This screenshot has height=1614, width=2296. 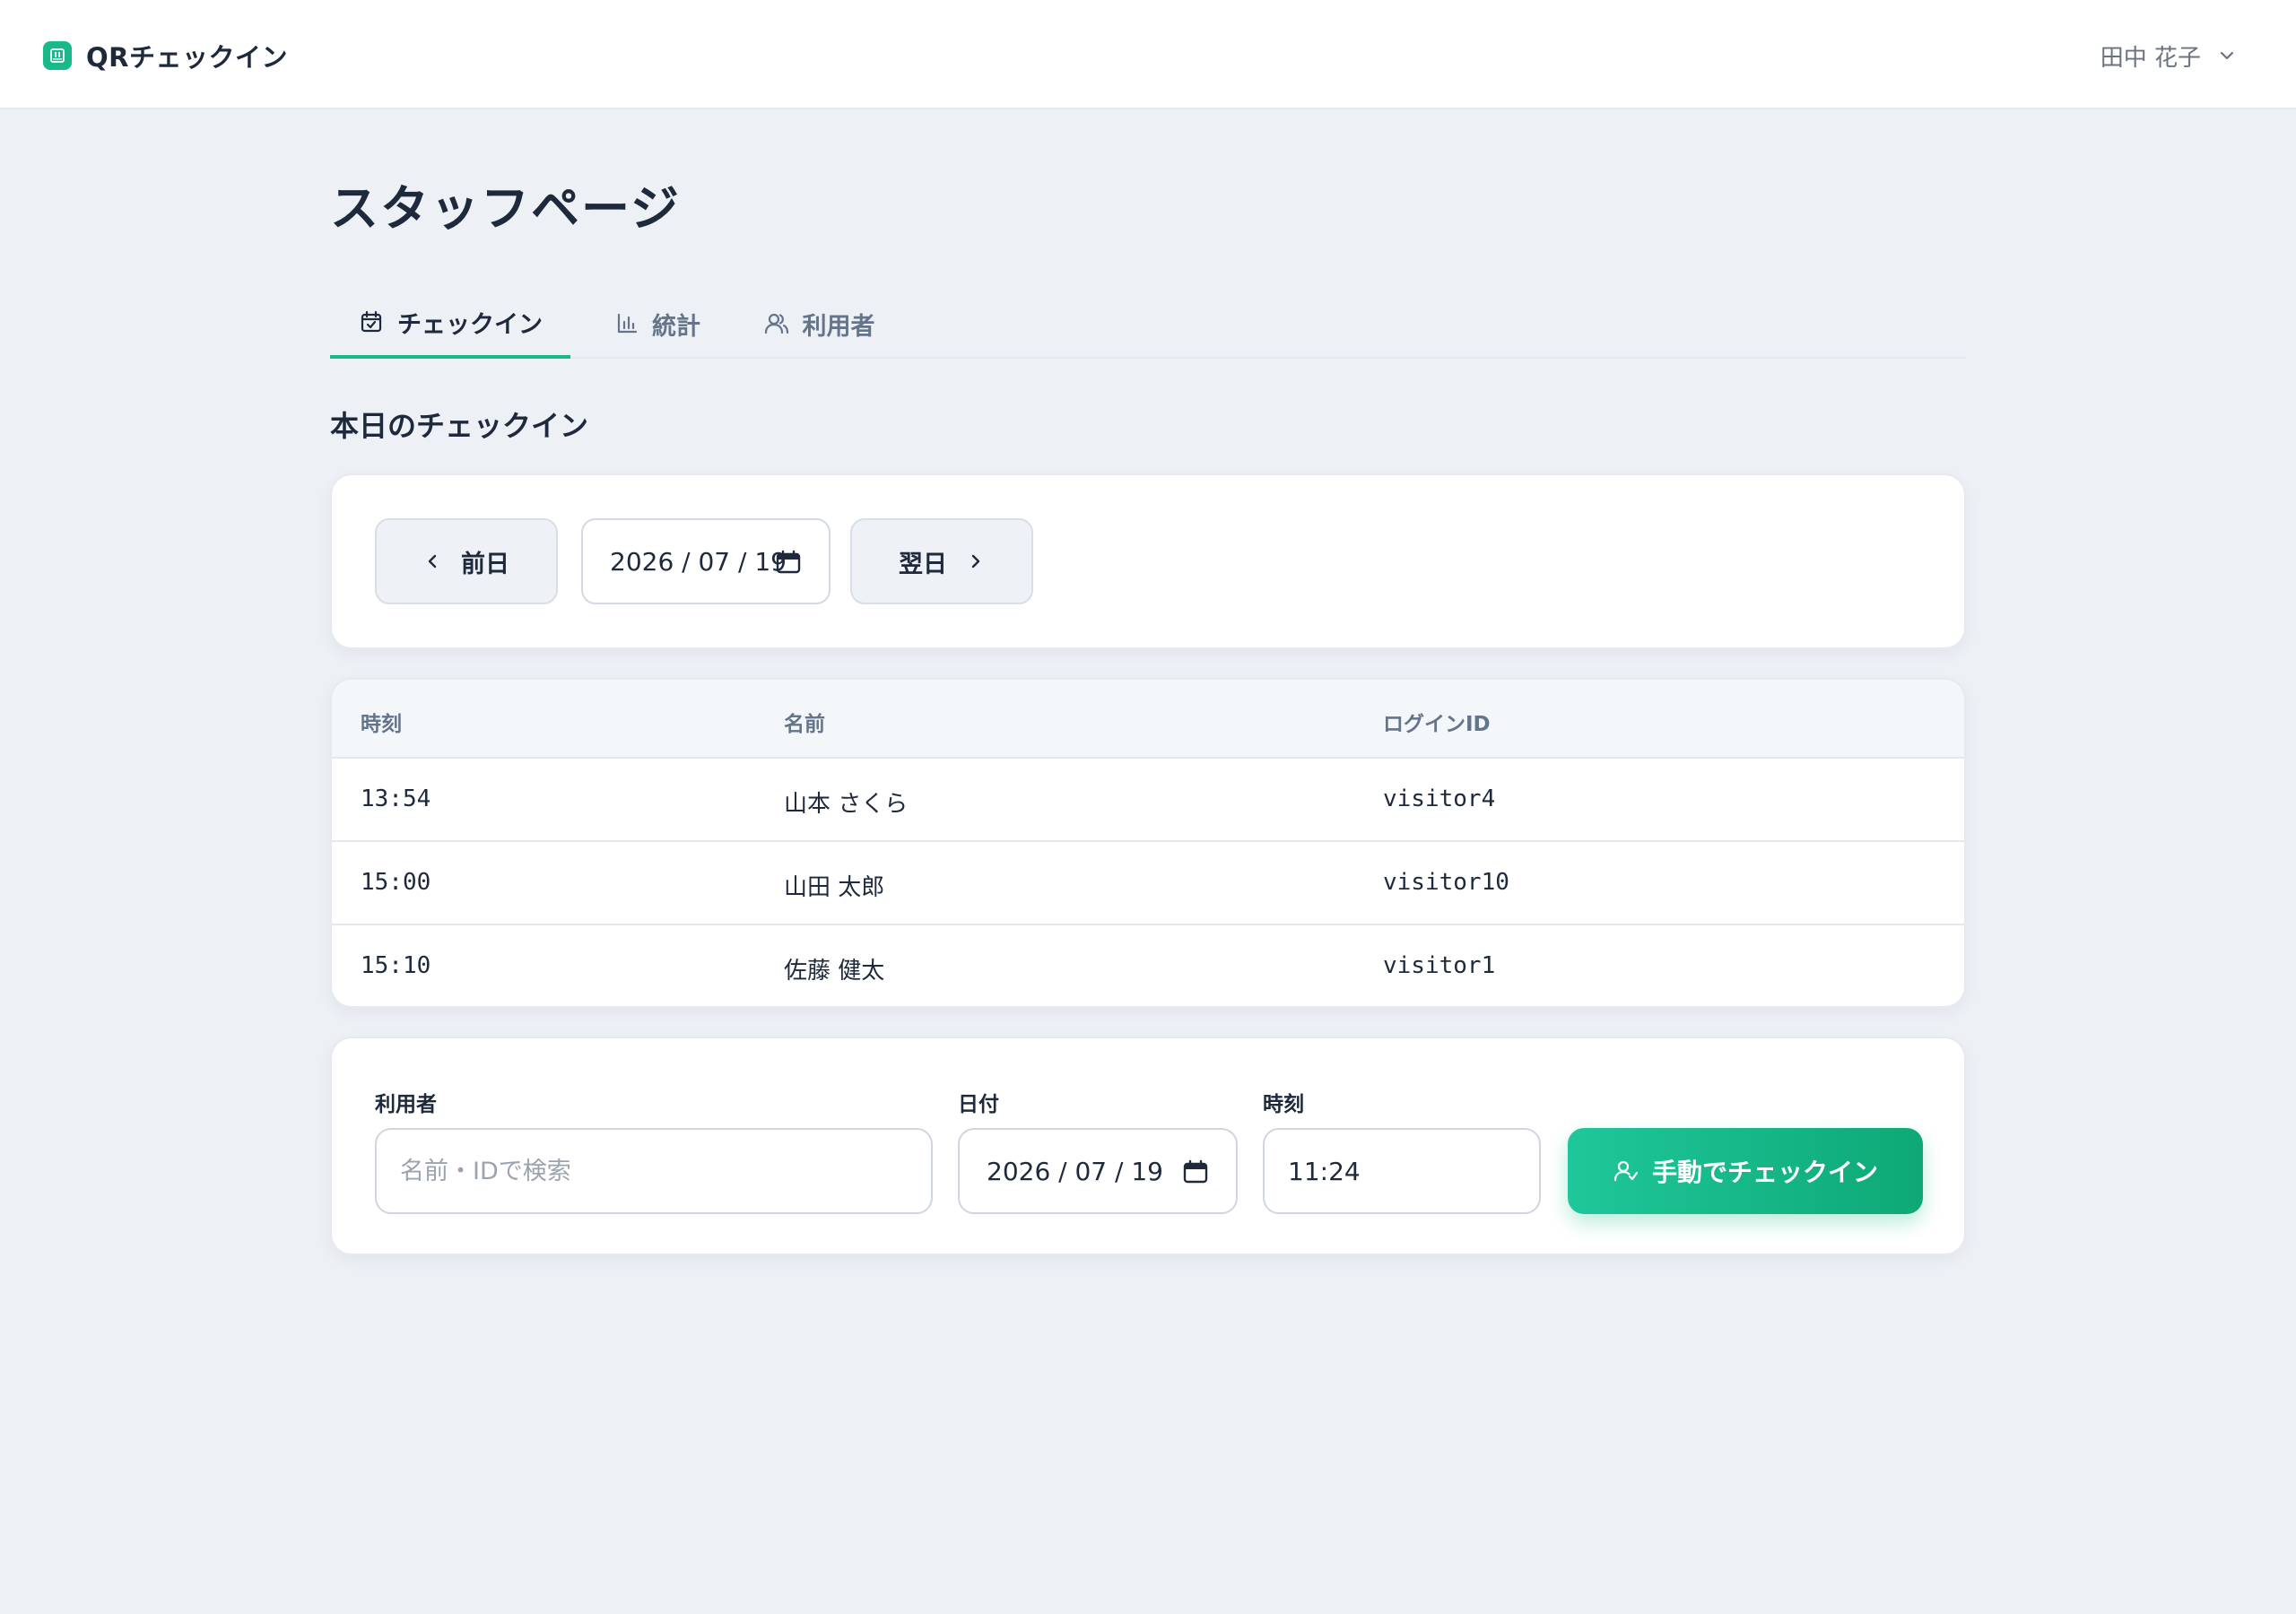 I want to click on manual-checkin-form: 利用者 日付 時刻 2026 / 07 / 19 11:24 手動でチェックイン, so click(x=1148, y=1146).